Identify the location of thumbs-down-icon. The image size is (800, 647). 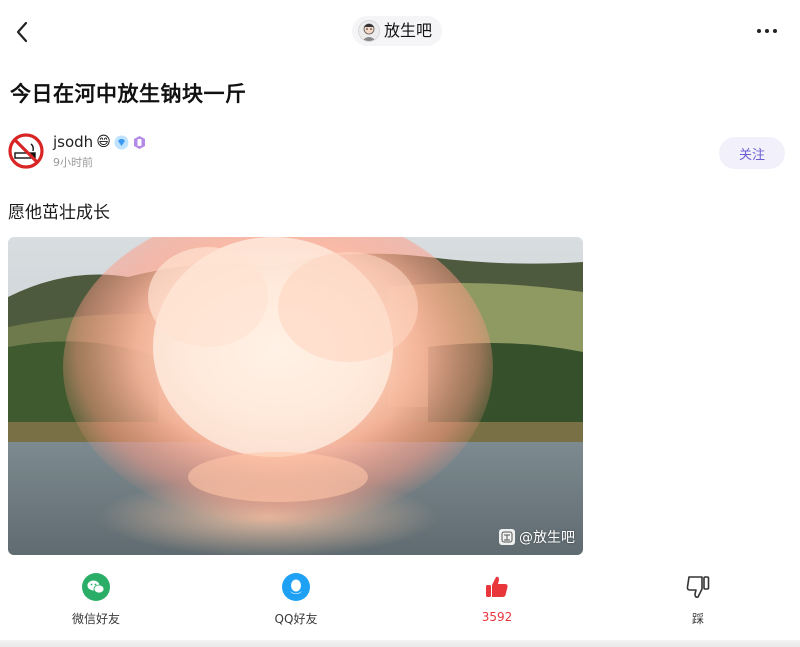
(698, 587).